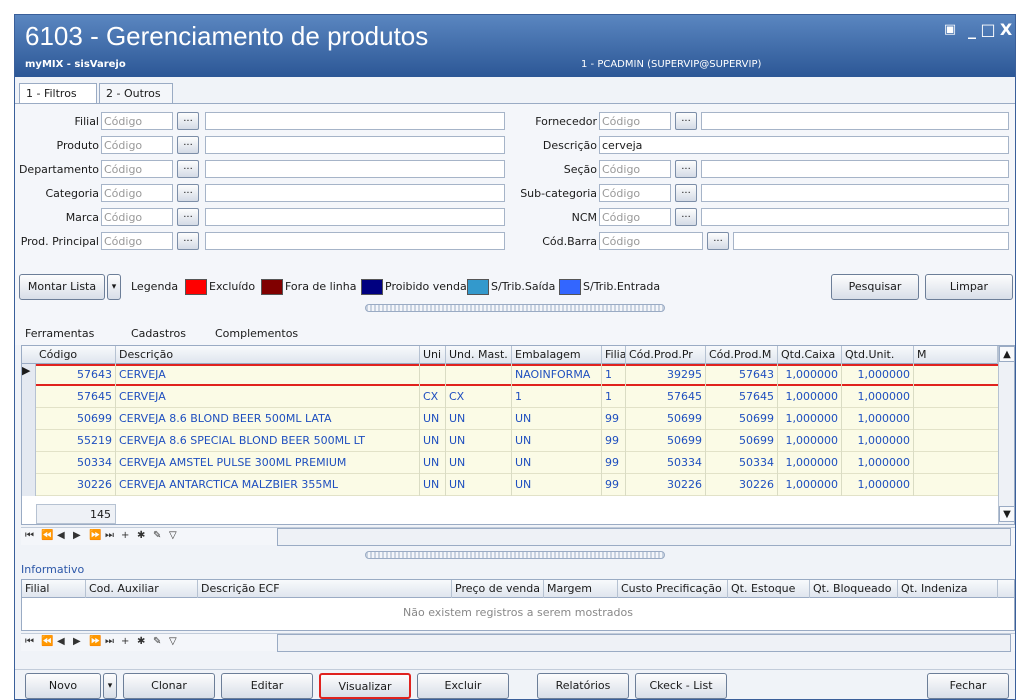 Image resolution: width=1016 pixels, height=700 pixels. Describe the element at coordinates (1006, 30) in the screenshot. I see `close-button: X` at that location.